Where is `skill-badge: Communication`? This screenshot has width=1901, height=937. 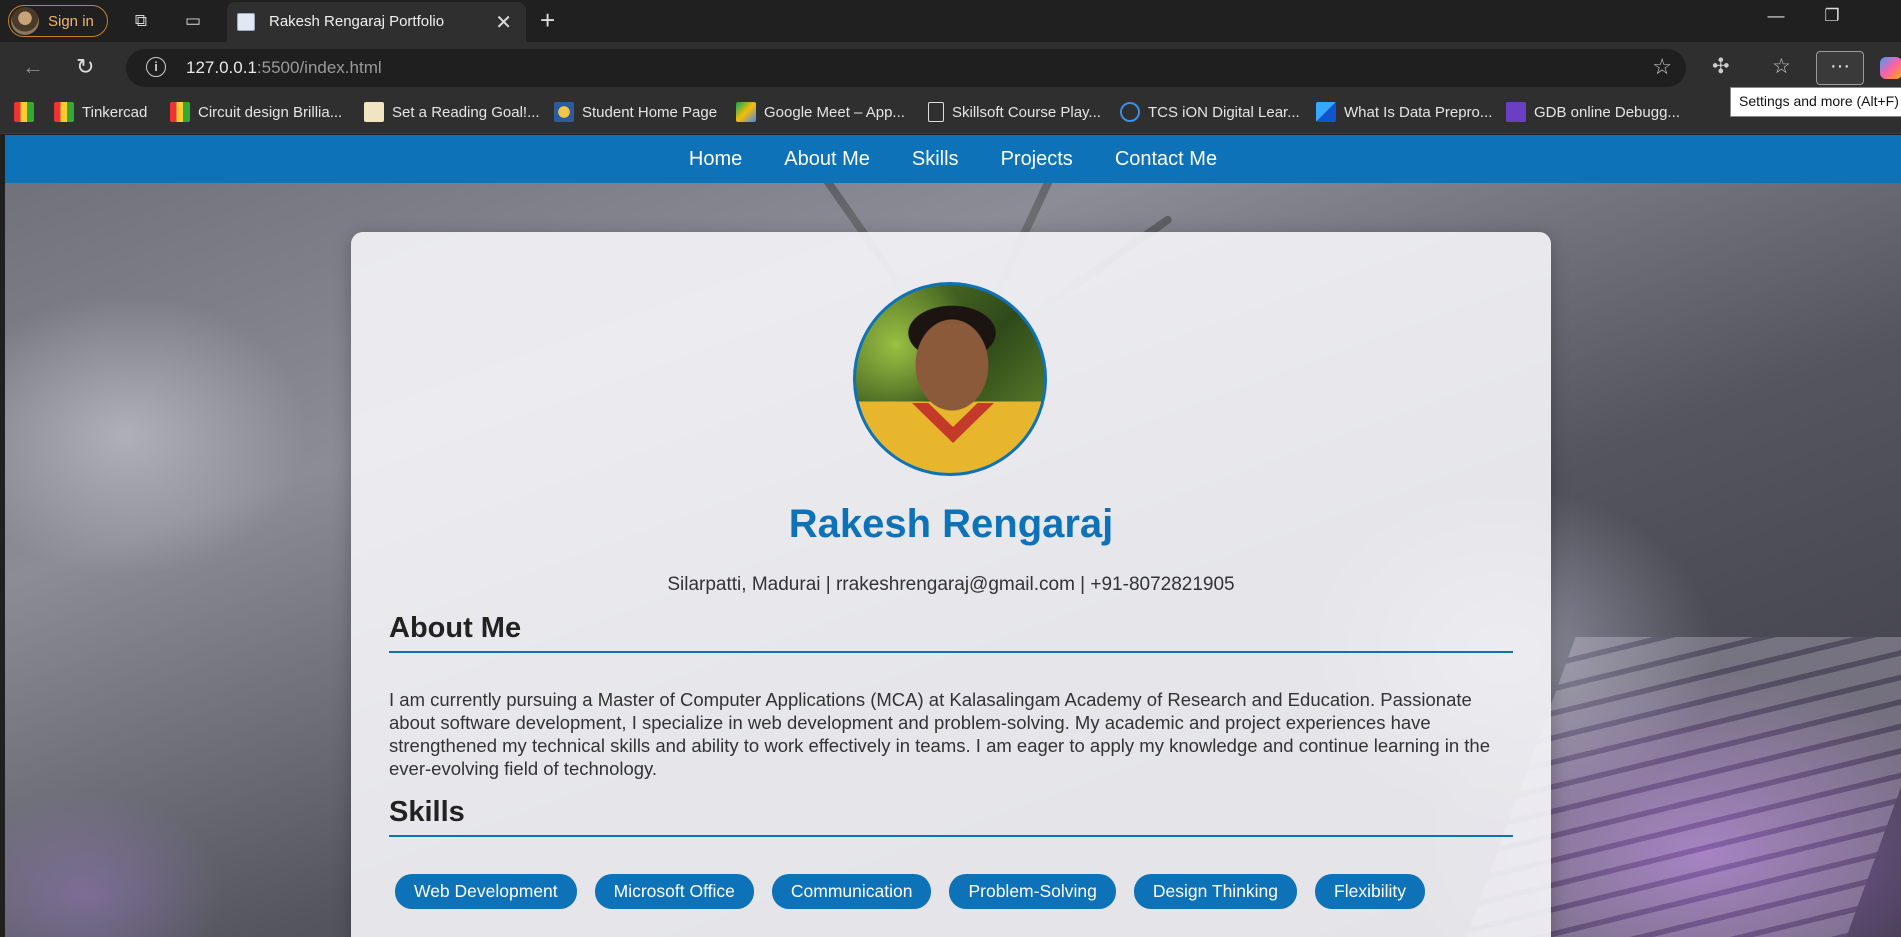
skill-badge: Communication is located at coordinates (851, 891).